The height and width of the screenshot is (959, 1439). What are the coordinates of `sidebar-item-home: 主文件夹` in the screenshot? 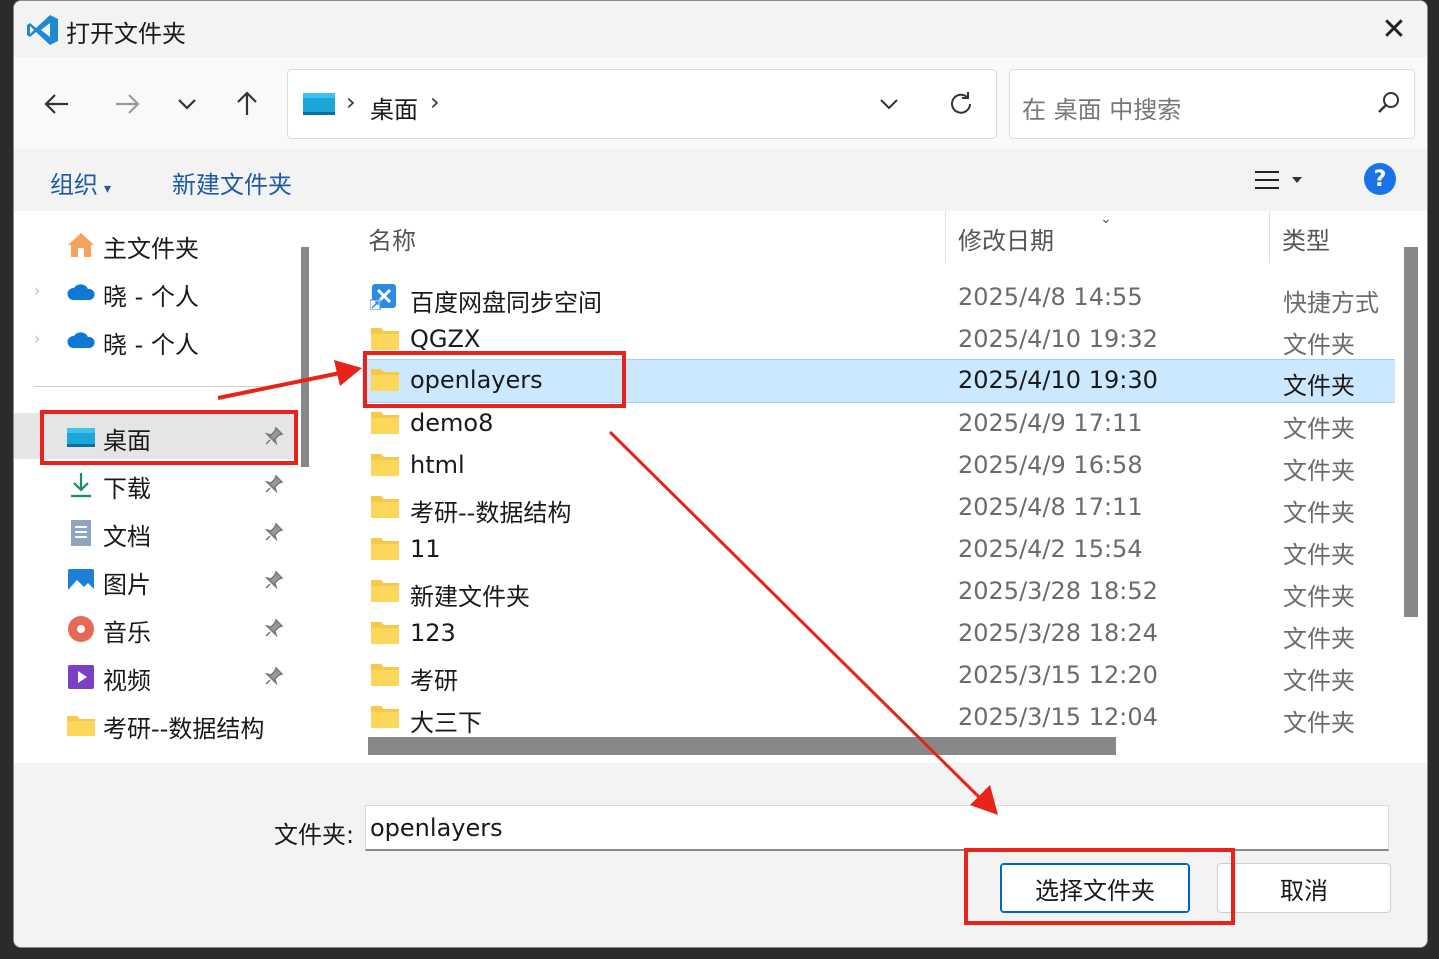 It's located at (154, 244).